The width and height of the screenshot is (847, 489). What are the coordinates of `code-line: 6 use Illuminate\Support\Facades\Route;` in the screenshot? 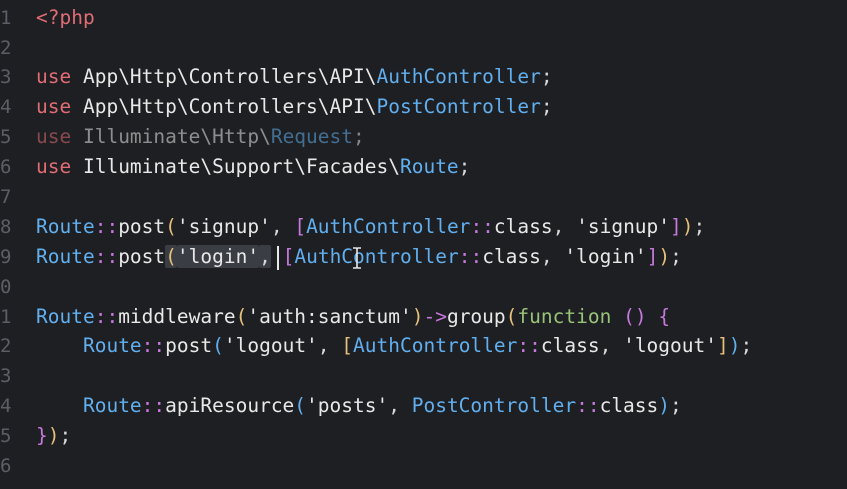 It's located at (423, 167).